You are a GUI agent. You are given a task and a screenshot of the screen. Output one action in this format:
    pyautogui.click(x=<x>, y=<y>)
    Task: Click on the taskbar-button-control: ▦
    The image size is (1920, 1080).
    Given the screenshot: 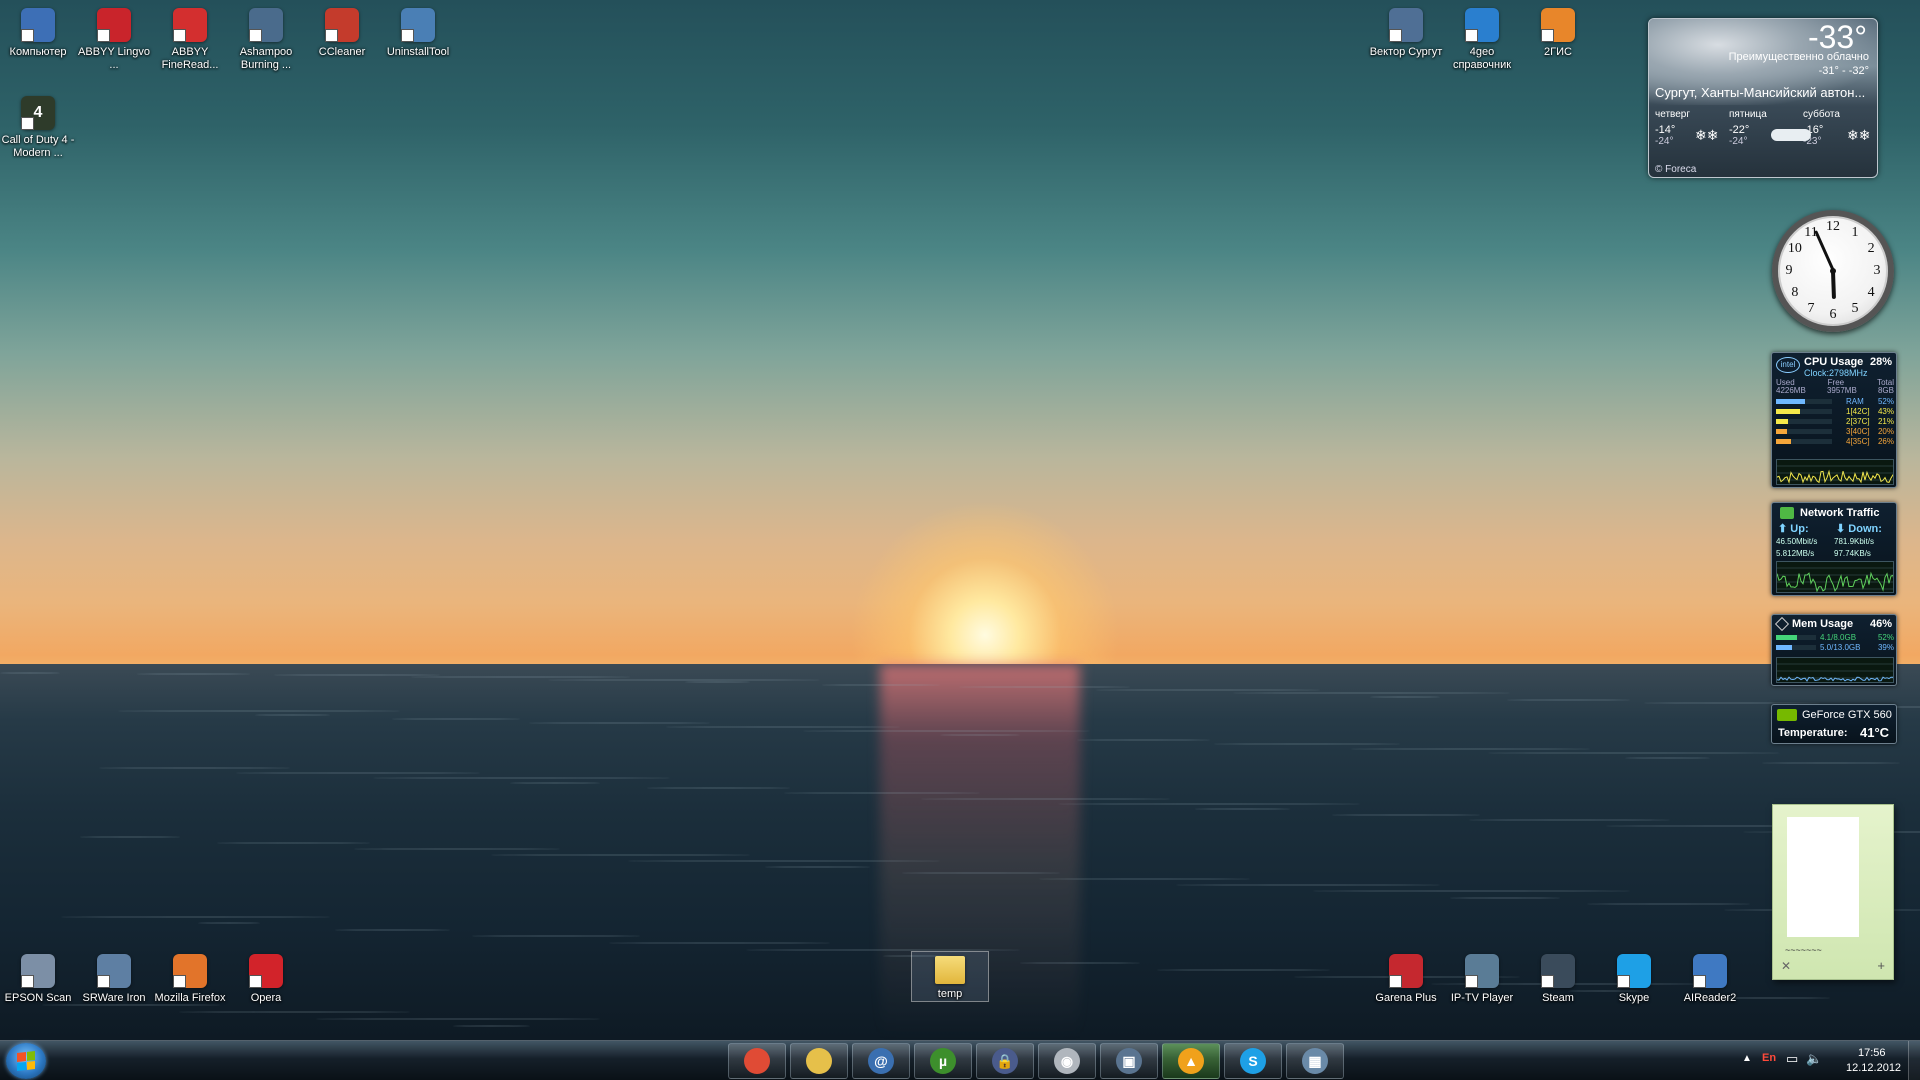 What is the action you would take?
    pyautogui.click(x=1315, y=1061)
    